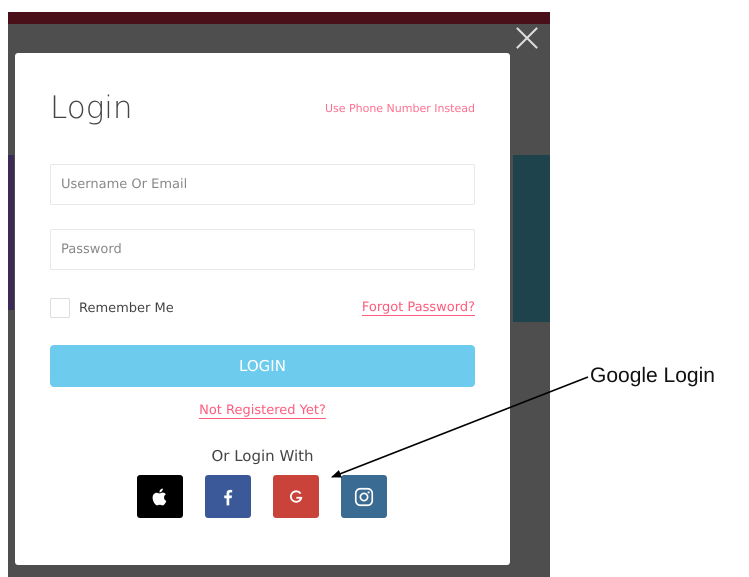 The width and height of the screenshot is (749, 577). Describe the element at coordinates (652, 376) in the screenshot. I see `annotation-label: Google Login` at that location.